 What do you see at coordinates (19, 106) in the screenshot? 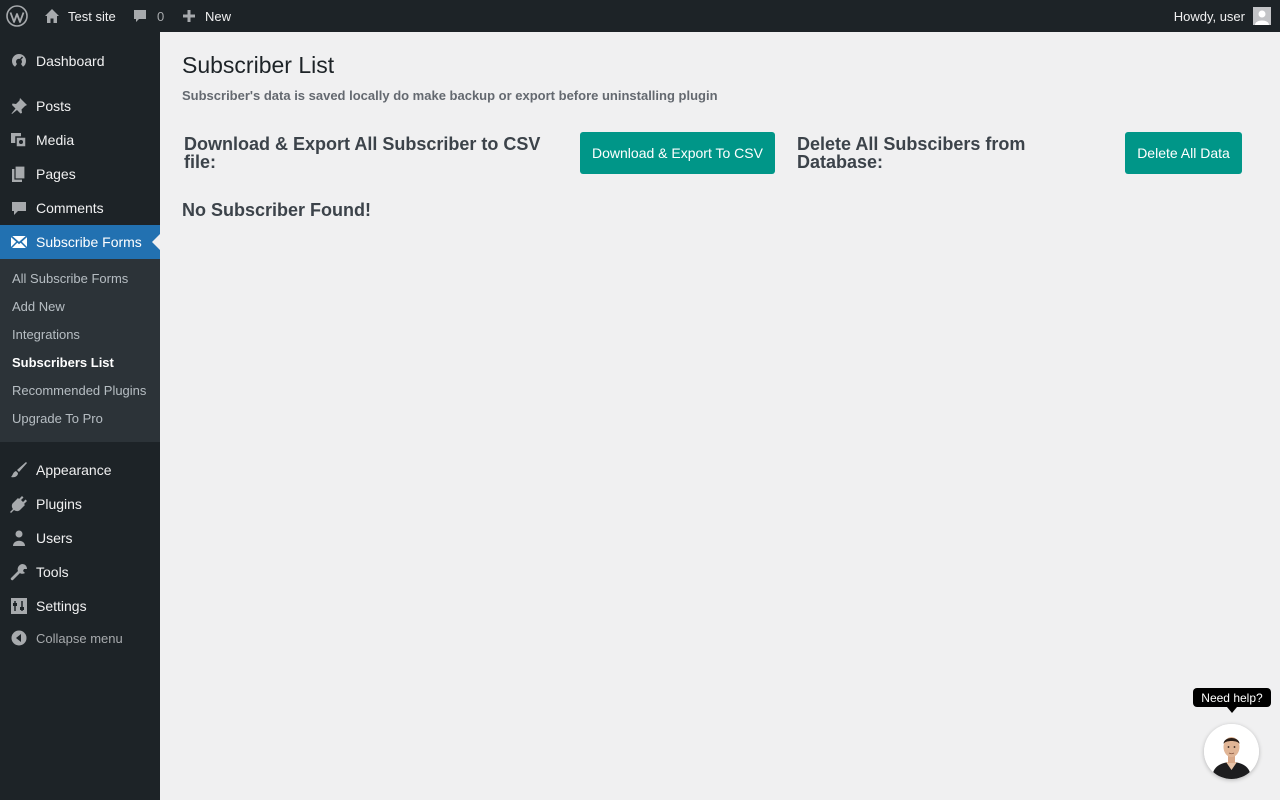
I see `pin-icon` at bounding box center [19, 106].